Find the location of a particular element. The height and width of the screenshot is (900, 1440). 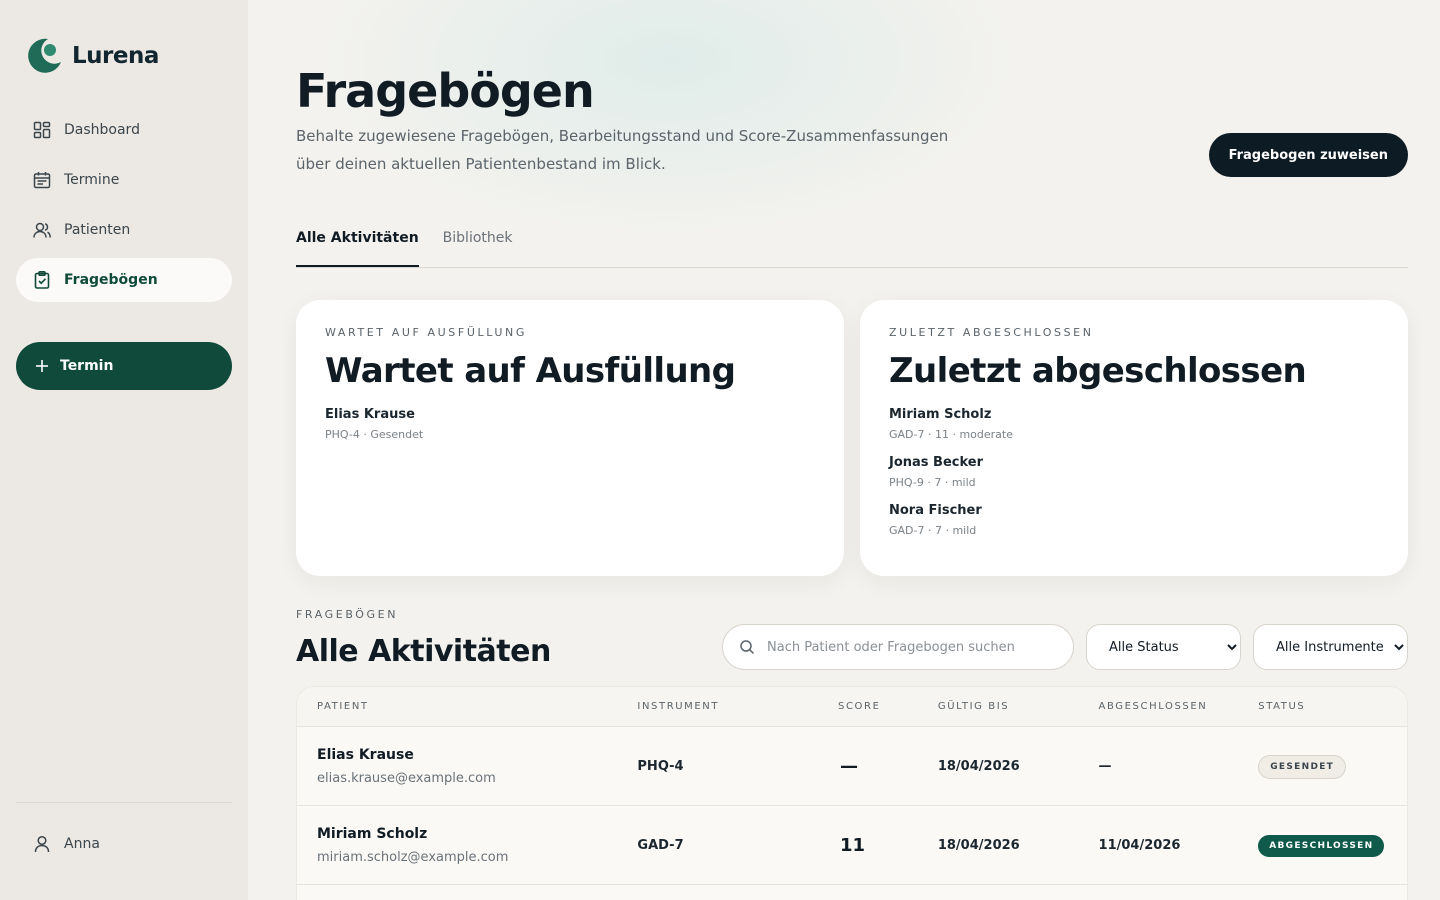

patient-cell: Elias Krause elias.krause@example.com is located at coordinates (467, 766).